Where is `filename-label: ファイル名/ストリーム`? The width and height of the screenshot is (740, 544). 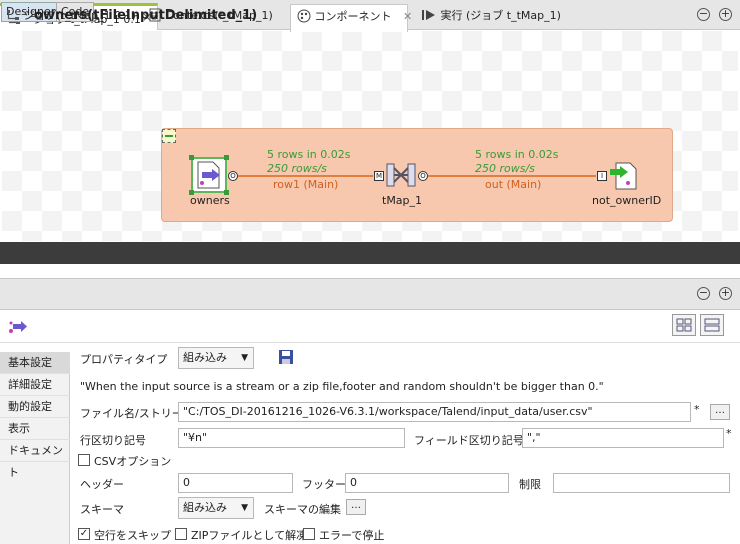
filename-label: ファイル名/ストリーム is located at coordinates (137, 413).